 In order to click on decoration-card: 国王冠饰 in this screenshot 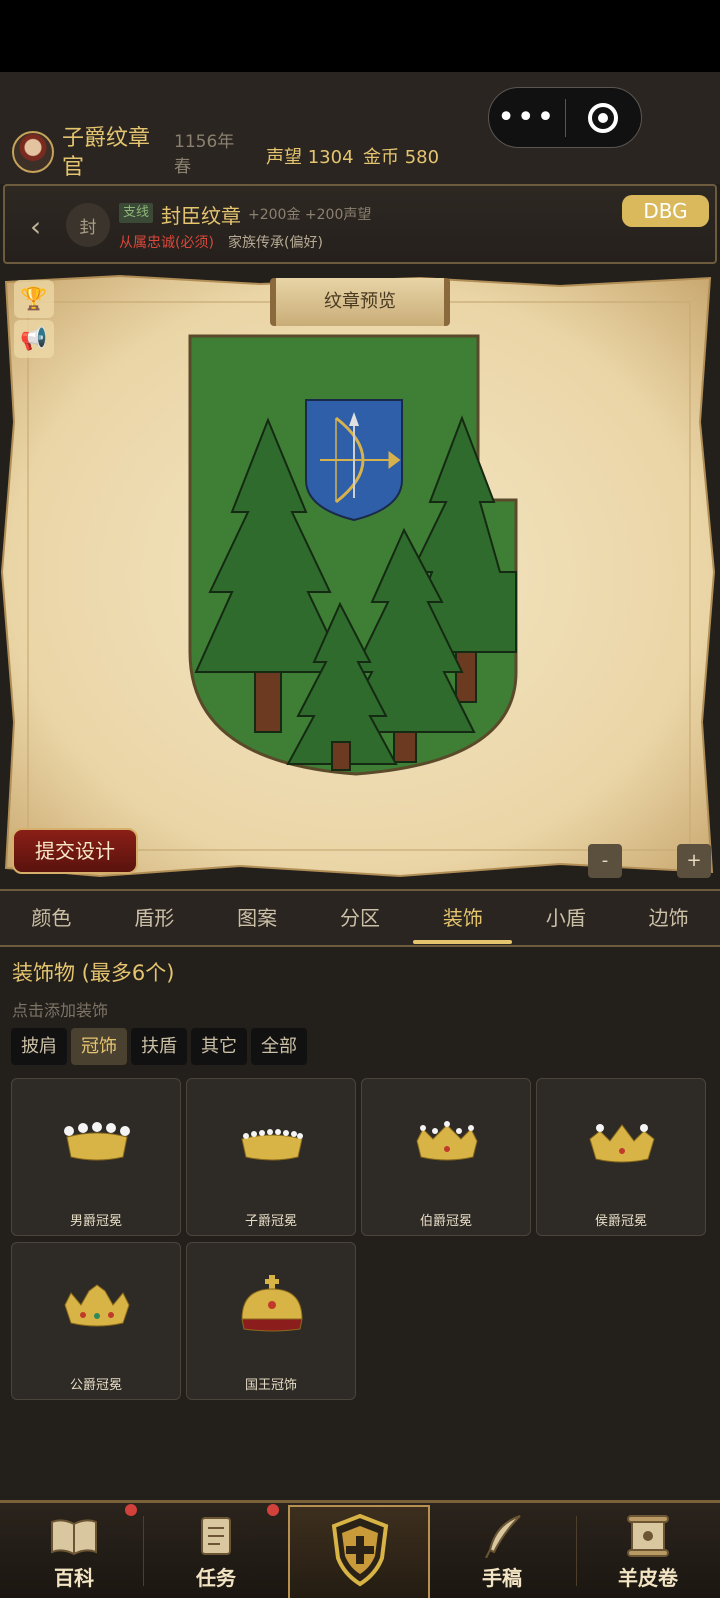, I will do `click(271, 1321)`.